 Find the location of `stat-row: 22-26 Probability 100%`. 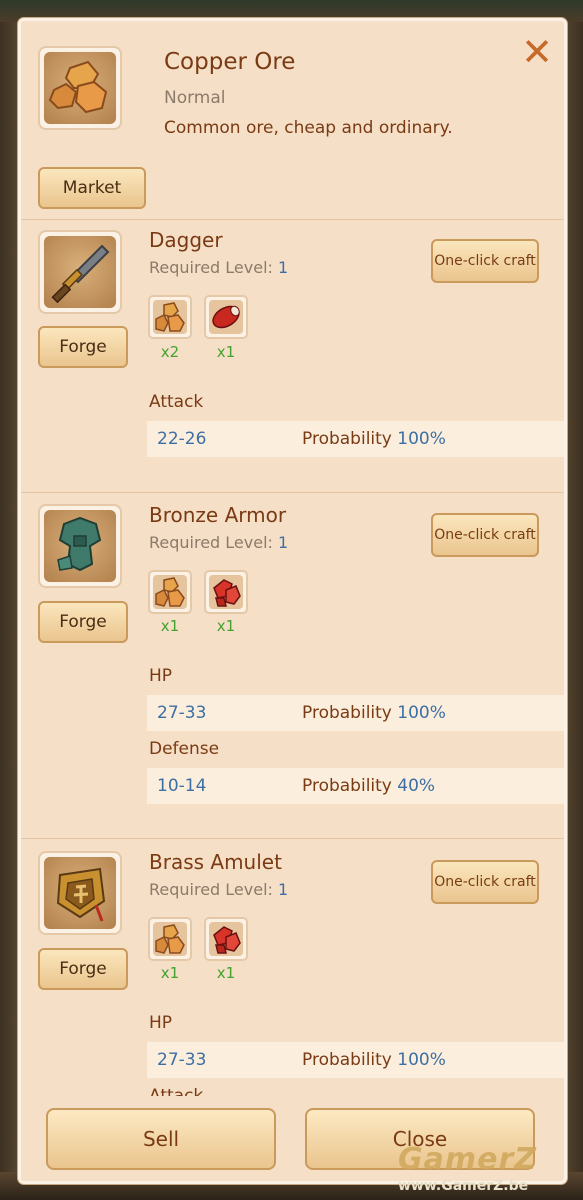

stat-row: 22-26 Probability 100% is located at coordinates (355, 439).